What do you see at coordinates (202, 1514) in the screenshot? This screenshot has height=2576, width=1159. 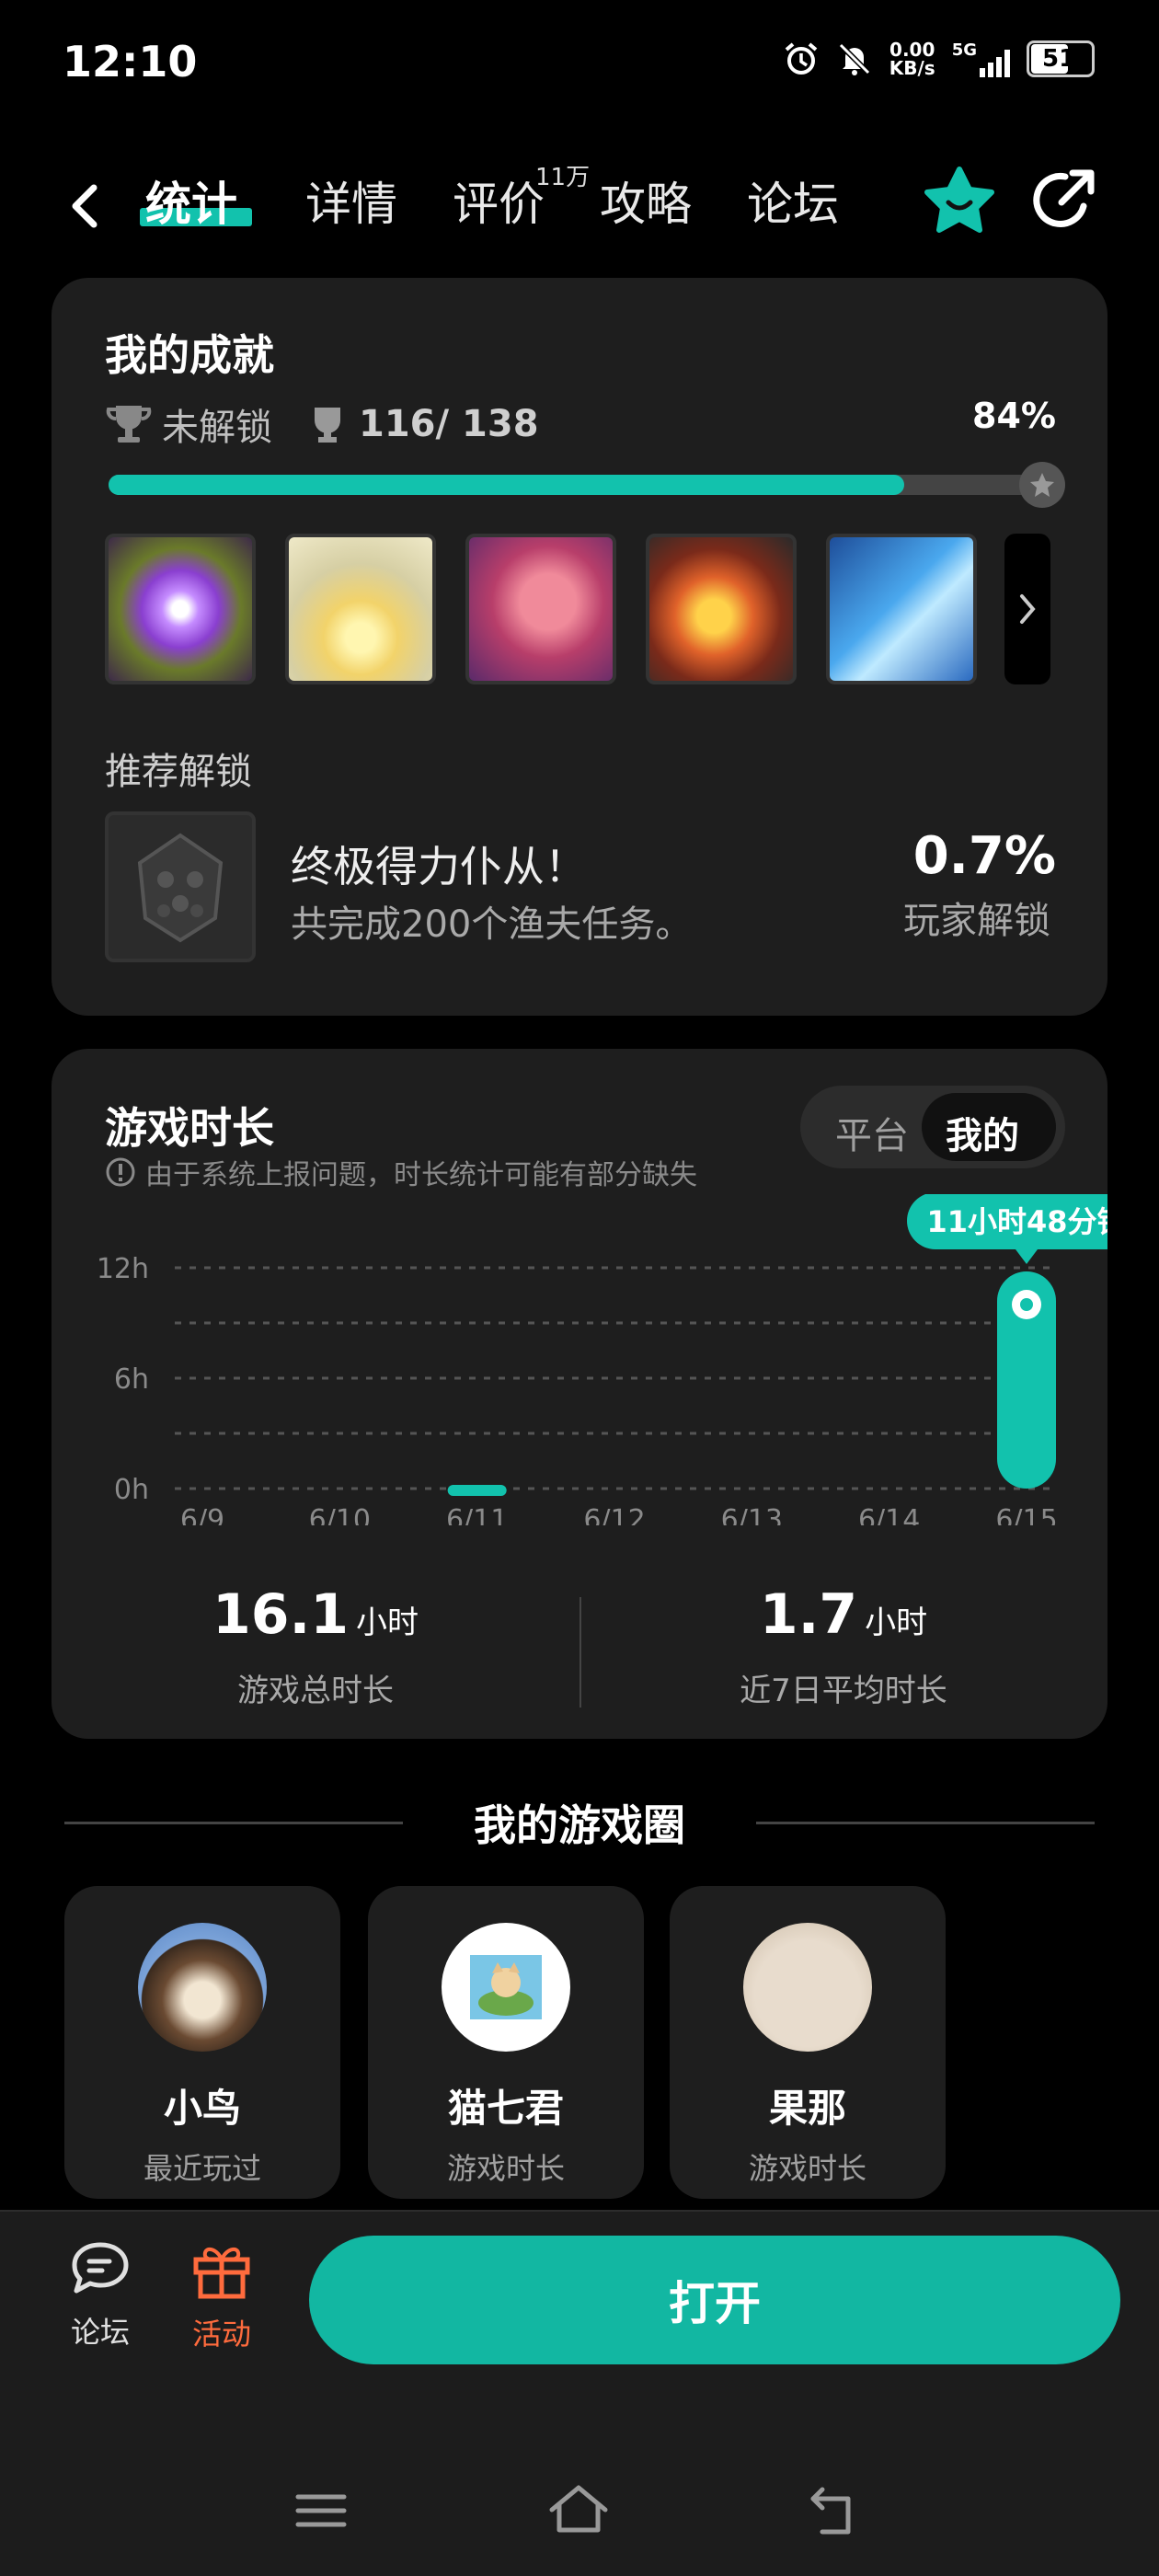 I see `x-tick-label: 6/9` at bounding box center [202, 1514].